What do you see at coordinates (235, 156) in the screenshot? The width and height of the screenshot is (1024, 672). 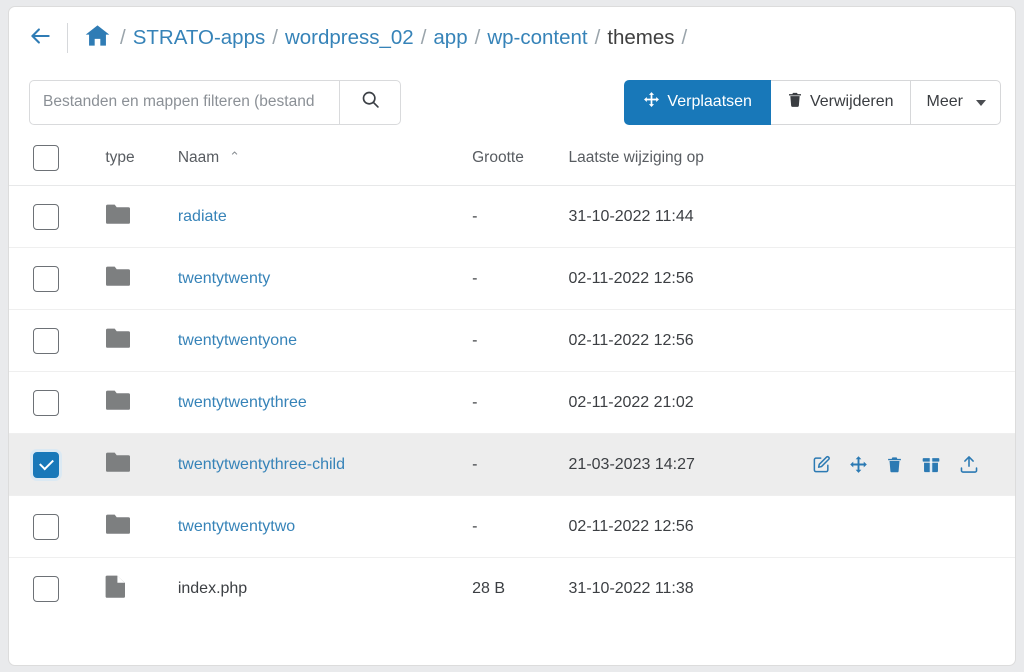 I see `sort-asc-icon: ⌃` at bounding box center [235, 156].